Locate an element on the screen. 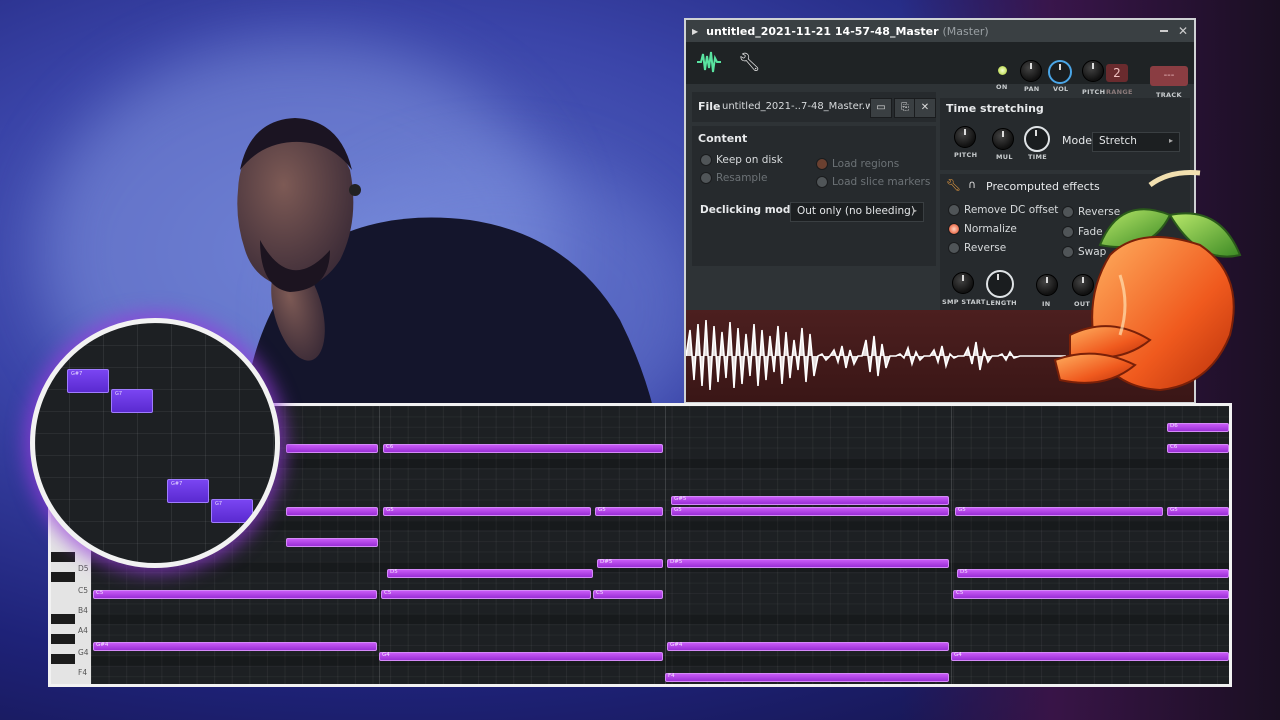 The width and height of the screenshot is (1280, 720). pitch-knob is located at coordinates (1093, 71).